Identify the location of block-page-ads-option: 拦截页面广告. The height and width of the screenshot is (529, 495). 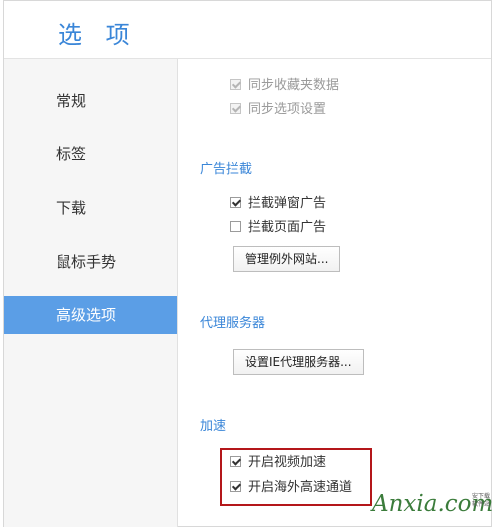
(278, 228).